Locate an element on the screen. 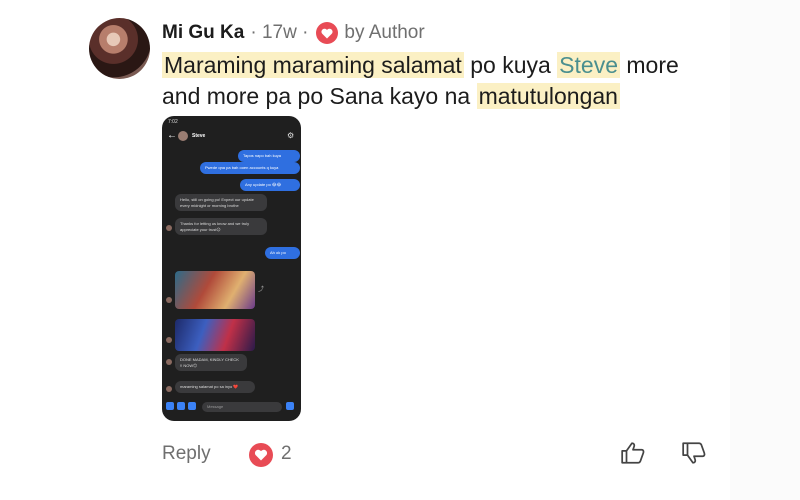 This screenshot has height=500, width=800. gallery-icon is located at coordinates (181, 406).